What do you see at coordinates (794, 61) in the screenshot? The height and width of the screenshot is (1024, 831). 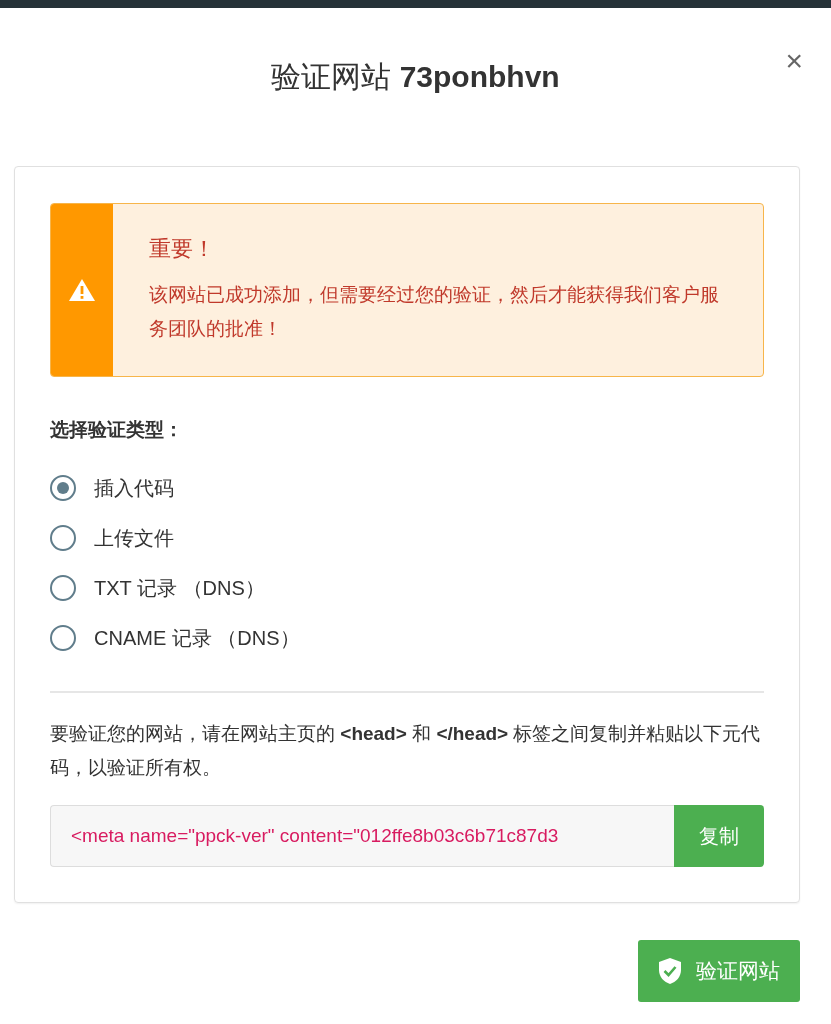 I see `close-button: ×` at bounding box center [794, 61].